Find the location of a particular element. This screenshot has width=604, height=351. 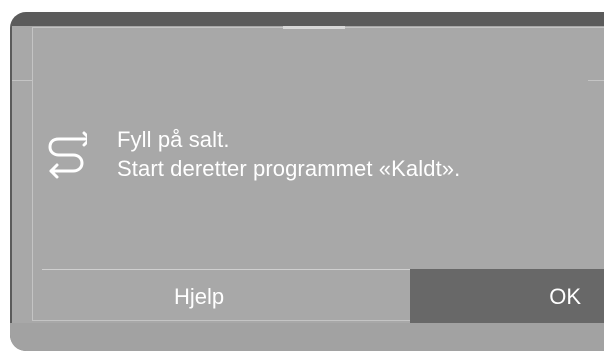

top-indicator is located at coordinates (314, 27).